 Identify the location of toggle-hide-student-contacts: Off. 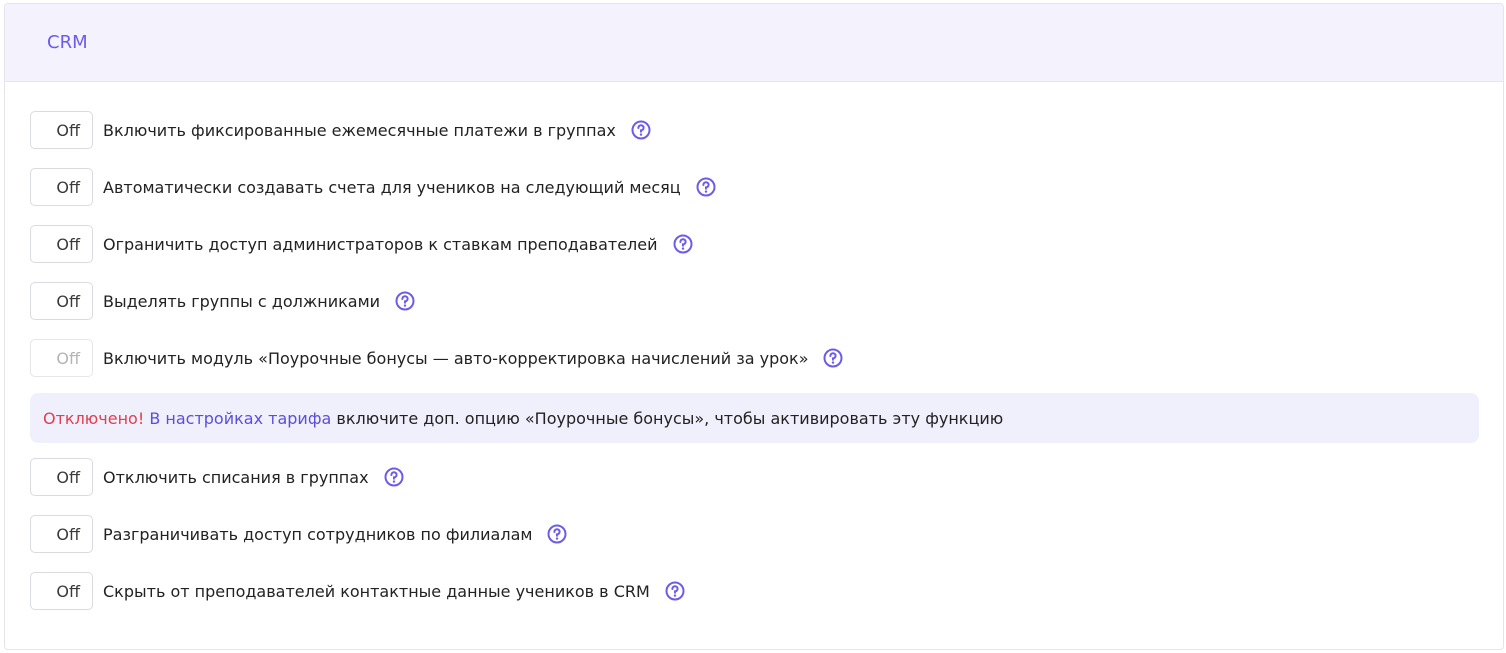
(61, 591).